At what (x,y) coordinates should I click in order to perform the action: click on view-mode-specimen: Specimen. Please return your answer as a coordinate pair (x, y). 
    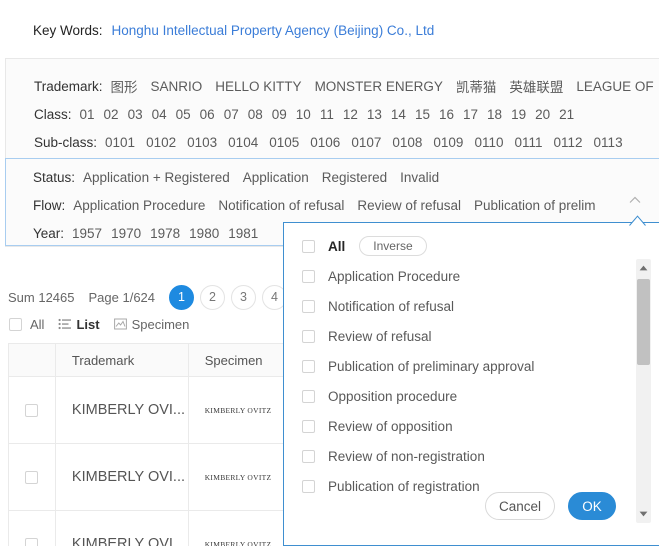
    Looking at the image, I should click on (151, 324).